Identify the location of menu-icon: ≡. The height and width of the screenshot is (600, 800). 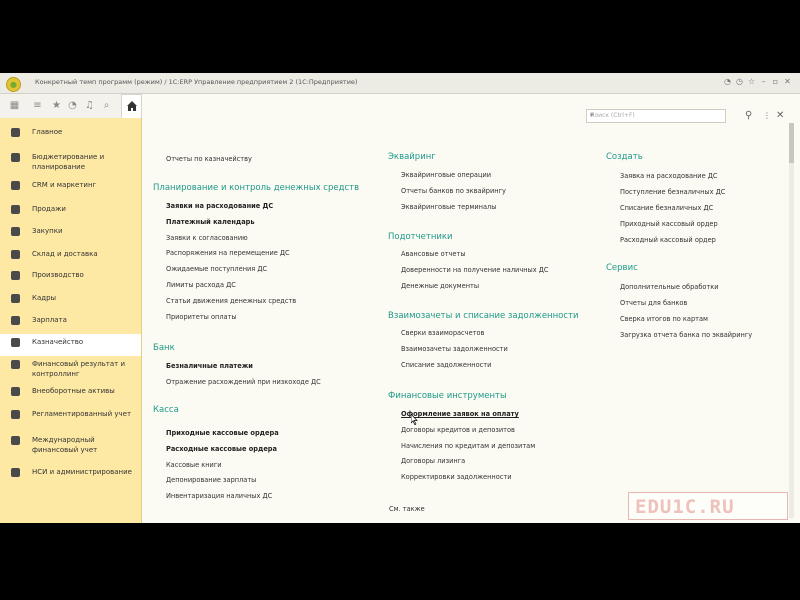
(37, 105).